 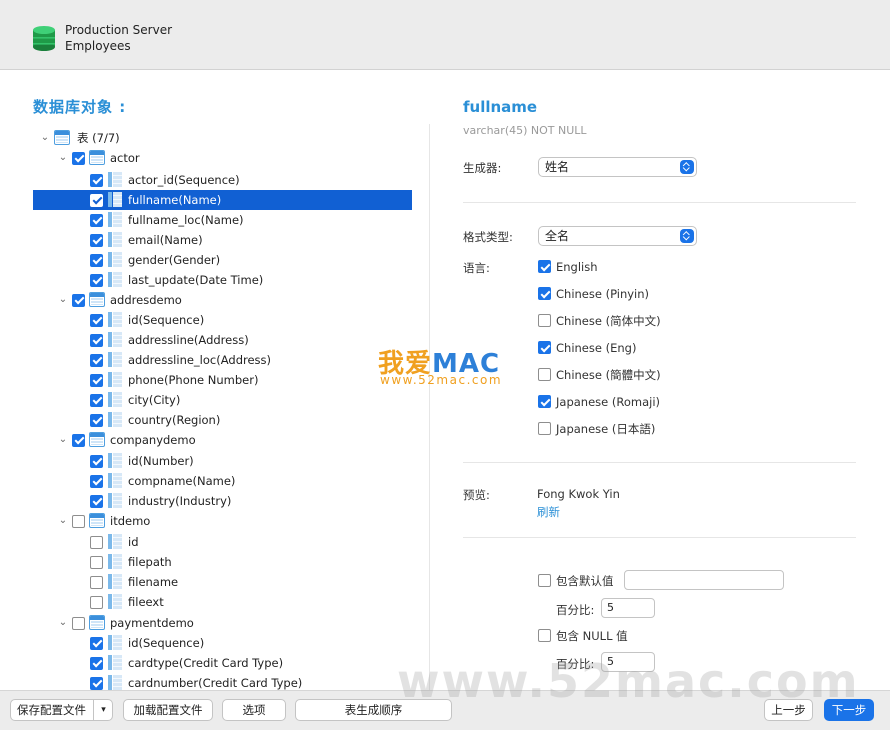 I want to click on refresh-link: 刷新, so click(x=548, y=512).